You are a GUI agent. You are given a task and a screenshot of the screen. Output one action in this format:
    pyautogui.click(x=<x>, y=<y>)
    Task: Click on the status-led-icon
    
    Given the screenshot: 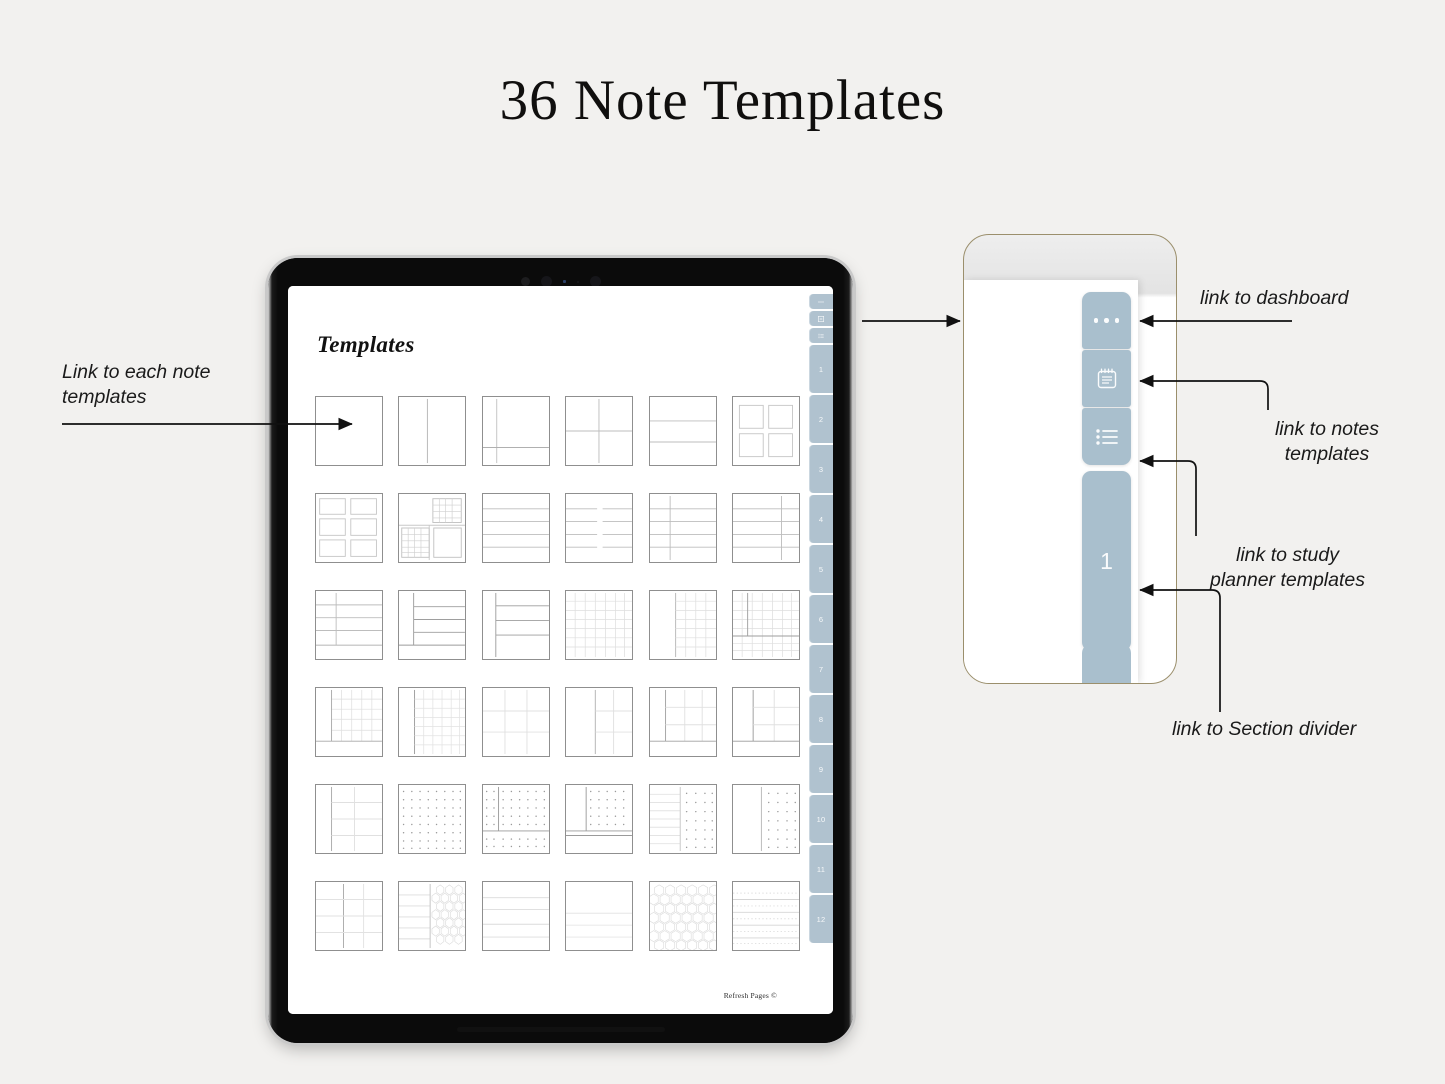 What is the action you would take?
    pyautogui.click(x=564, y=281)
    